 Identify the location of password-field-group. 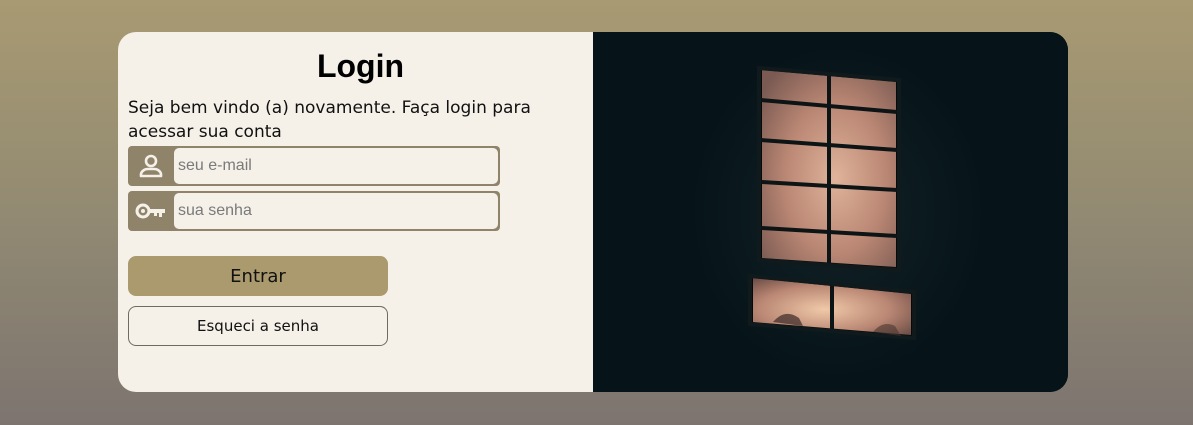
(314, 211).